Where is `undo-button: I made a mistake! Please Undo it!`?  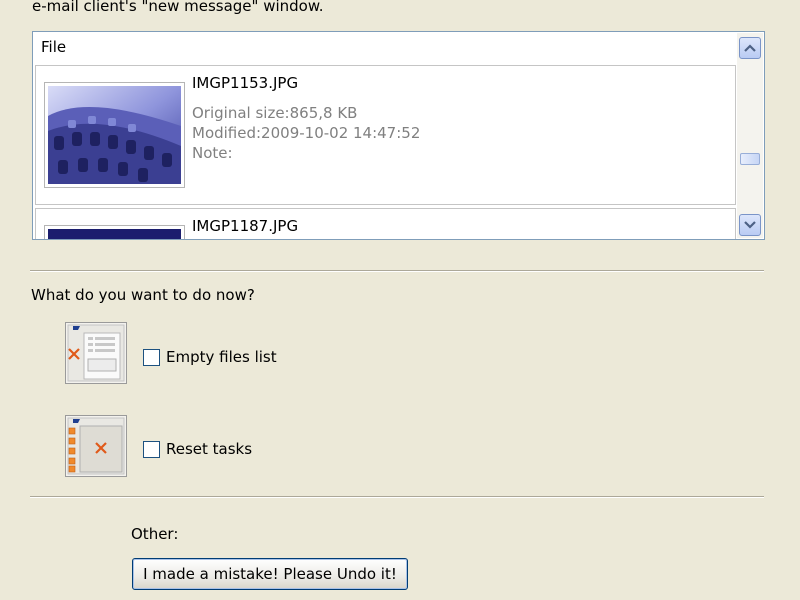
undo-button: I made a mistake! Please Undo it! is located at coordinates (270, 574).